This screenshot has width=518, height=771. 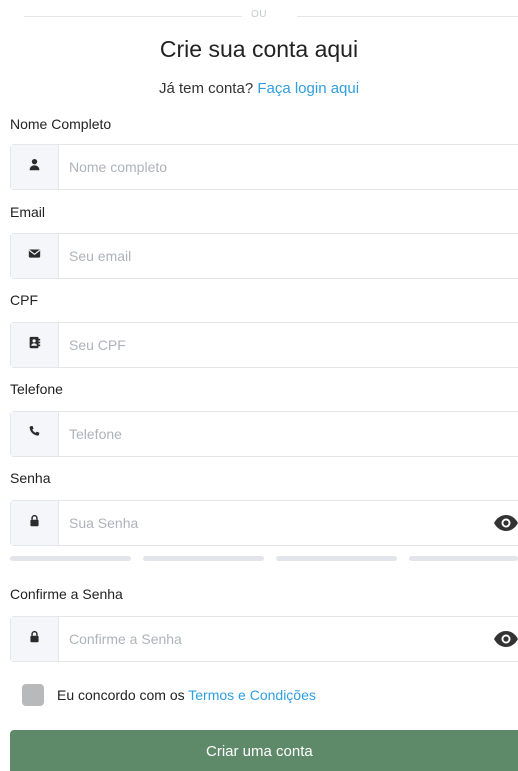 What do you see at coordinates (133, 16) in the screenshot?
I see `divider-line-left` at bounding box center [133, 16].